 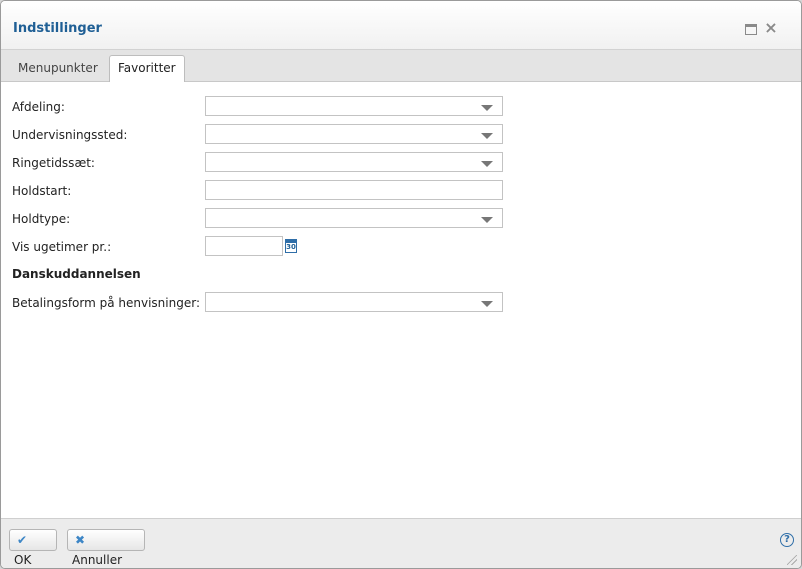 I want to click on ringetidssaet-select, so click(x=354, y=162).